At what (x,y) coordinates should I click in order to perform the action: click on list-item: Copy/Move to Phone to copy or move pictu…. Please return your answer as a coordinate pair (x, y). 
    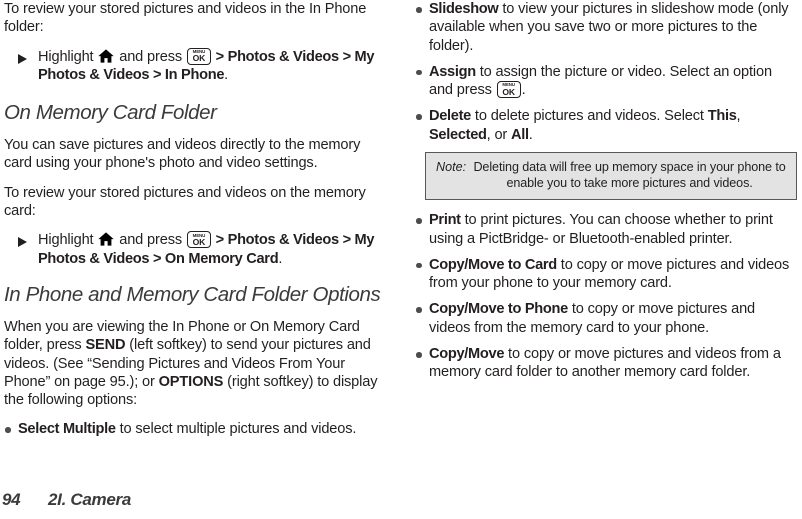
    Looking at the image, I should click on (606, 318).